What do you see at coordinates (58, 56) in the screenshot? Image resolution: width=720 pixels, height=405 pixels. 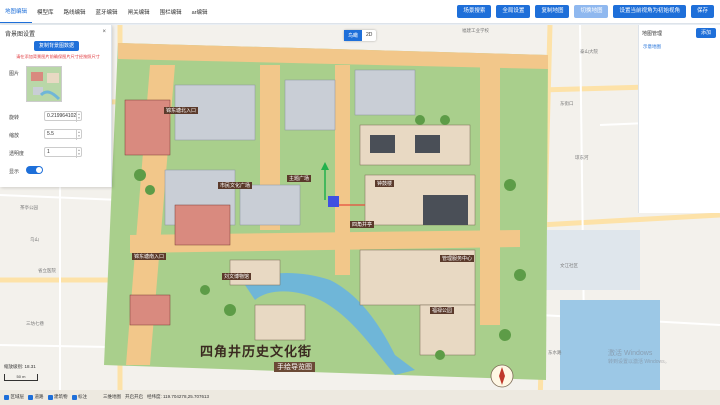 I see `size-hint-text: 请在添加背景图片前确保图片尺寸经按照尺寸` at bounding box center [58, 56].